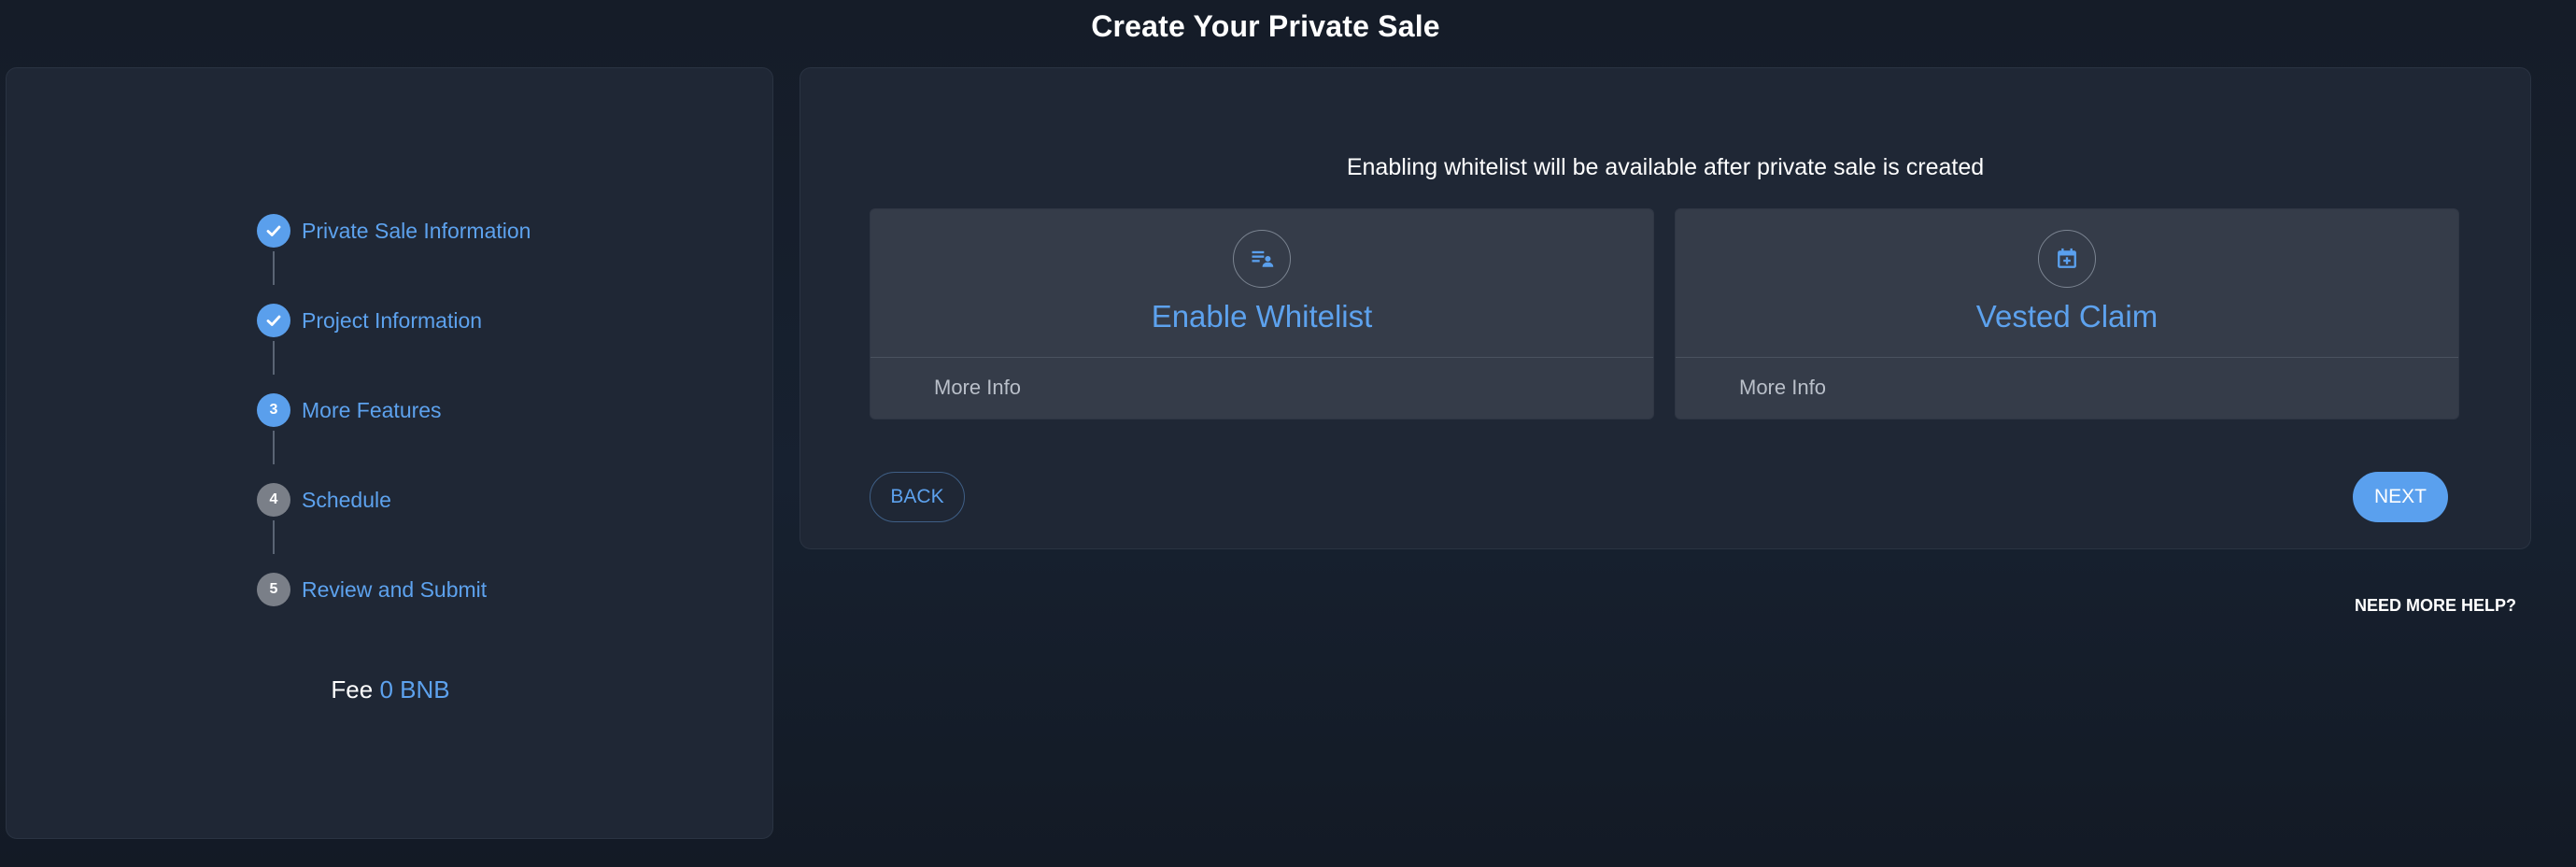 The height and width of the screenshot is (867, 2576). Describe the element at coordinates (1265, 26) in the screenshot. I see `page-title: Create Your Private Sale` at that location.